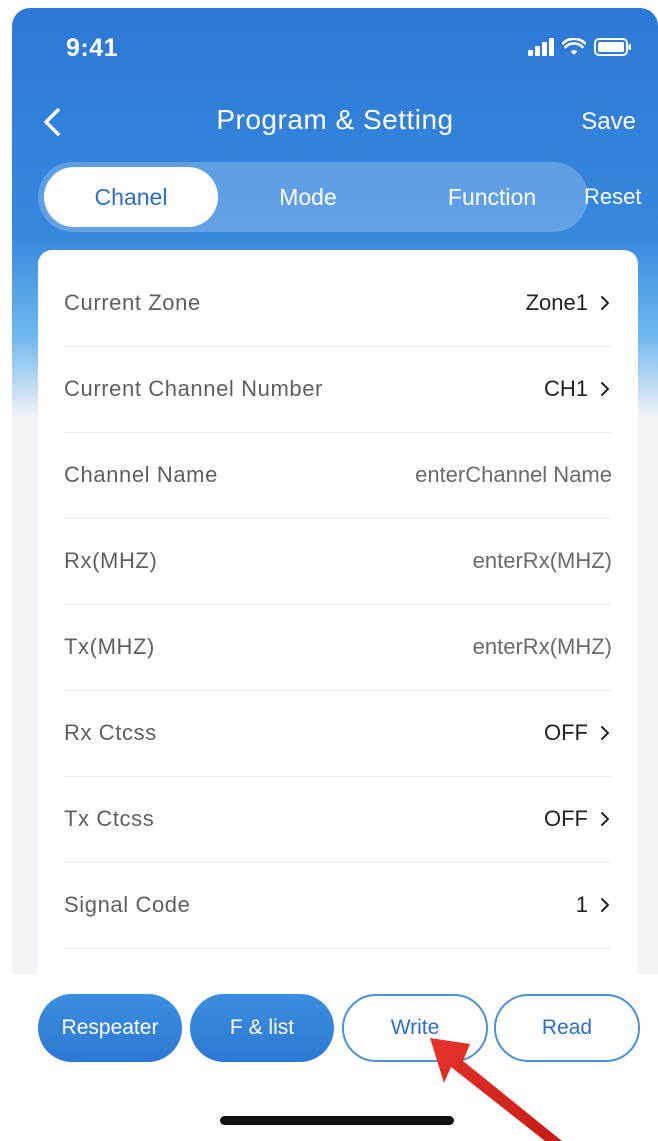  What do you see at coordinates (308, 197) in the screenshot?
I see `tab-mode: Mode` at bounding box center [308, 197].